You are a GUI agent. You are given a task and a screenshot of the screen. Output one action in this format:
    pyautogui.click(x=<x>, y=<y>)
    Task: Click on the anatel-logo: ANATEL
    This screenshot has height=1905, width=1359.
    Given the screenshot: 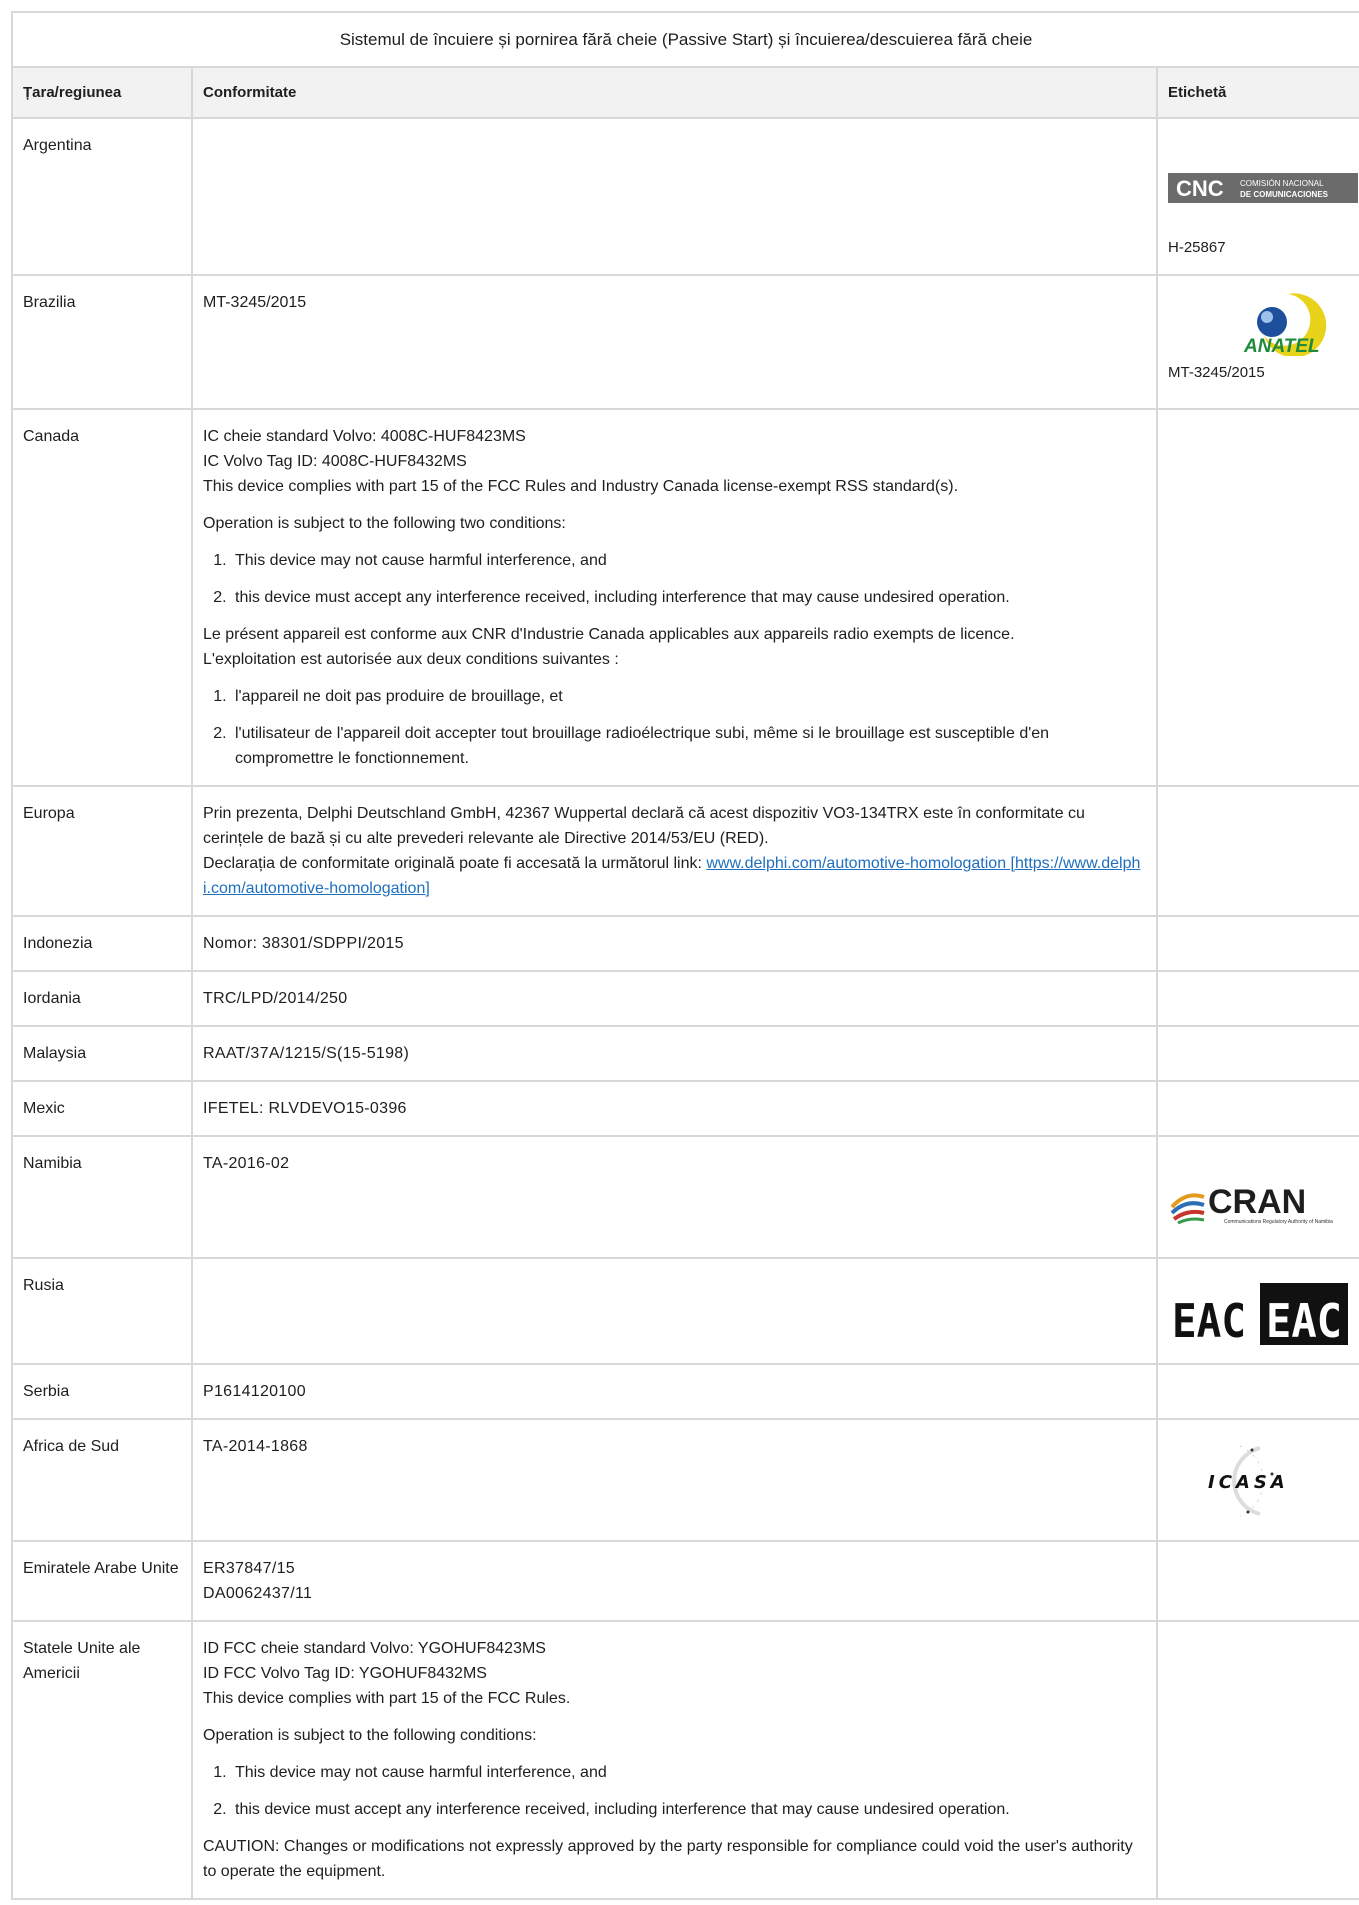 What is the action you would take?
    pyautogui.click(x=1285, y=324)
    